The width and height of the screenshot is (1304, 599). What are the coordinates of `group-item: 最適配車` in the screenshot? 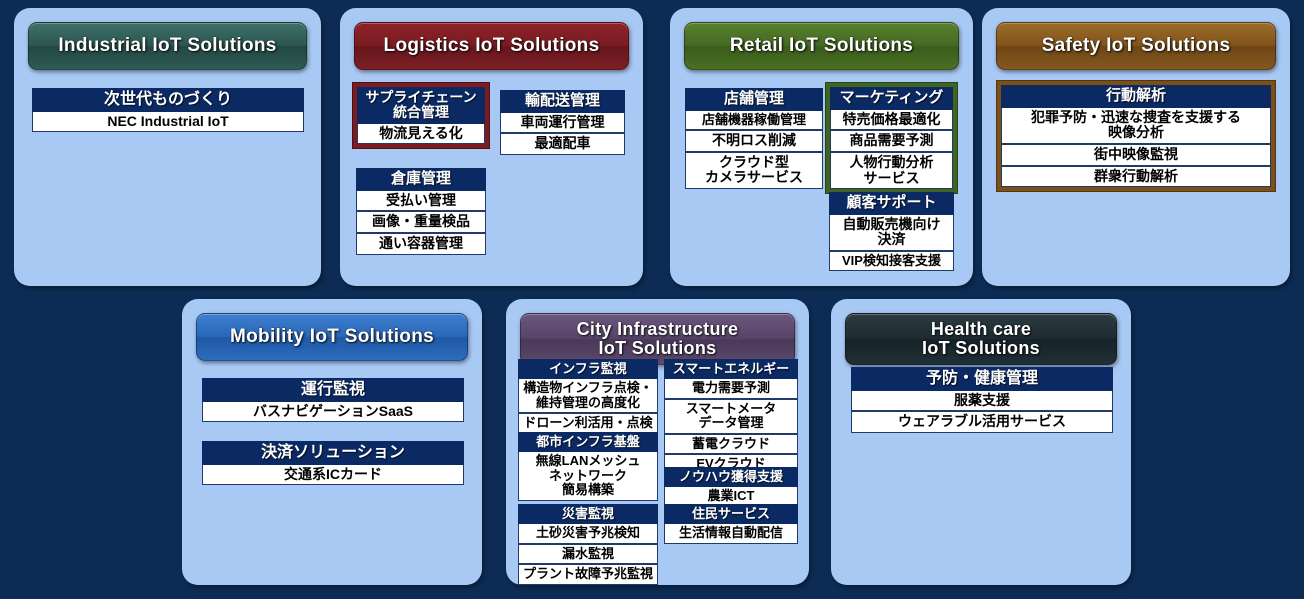 It's located at (562, 144).